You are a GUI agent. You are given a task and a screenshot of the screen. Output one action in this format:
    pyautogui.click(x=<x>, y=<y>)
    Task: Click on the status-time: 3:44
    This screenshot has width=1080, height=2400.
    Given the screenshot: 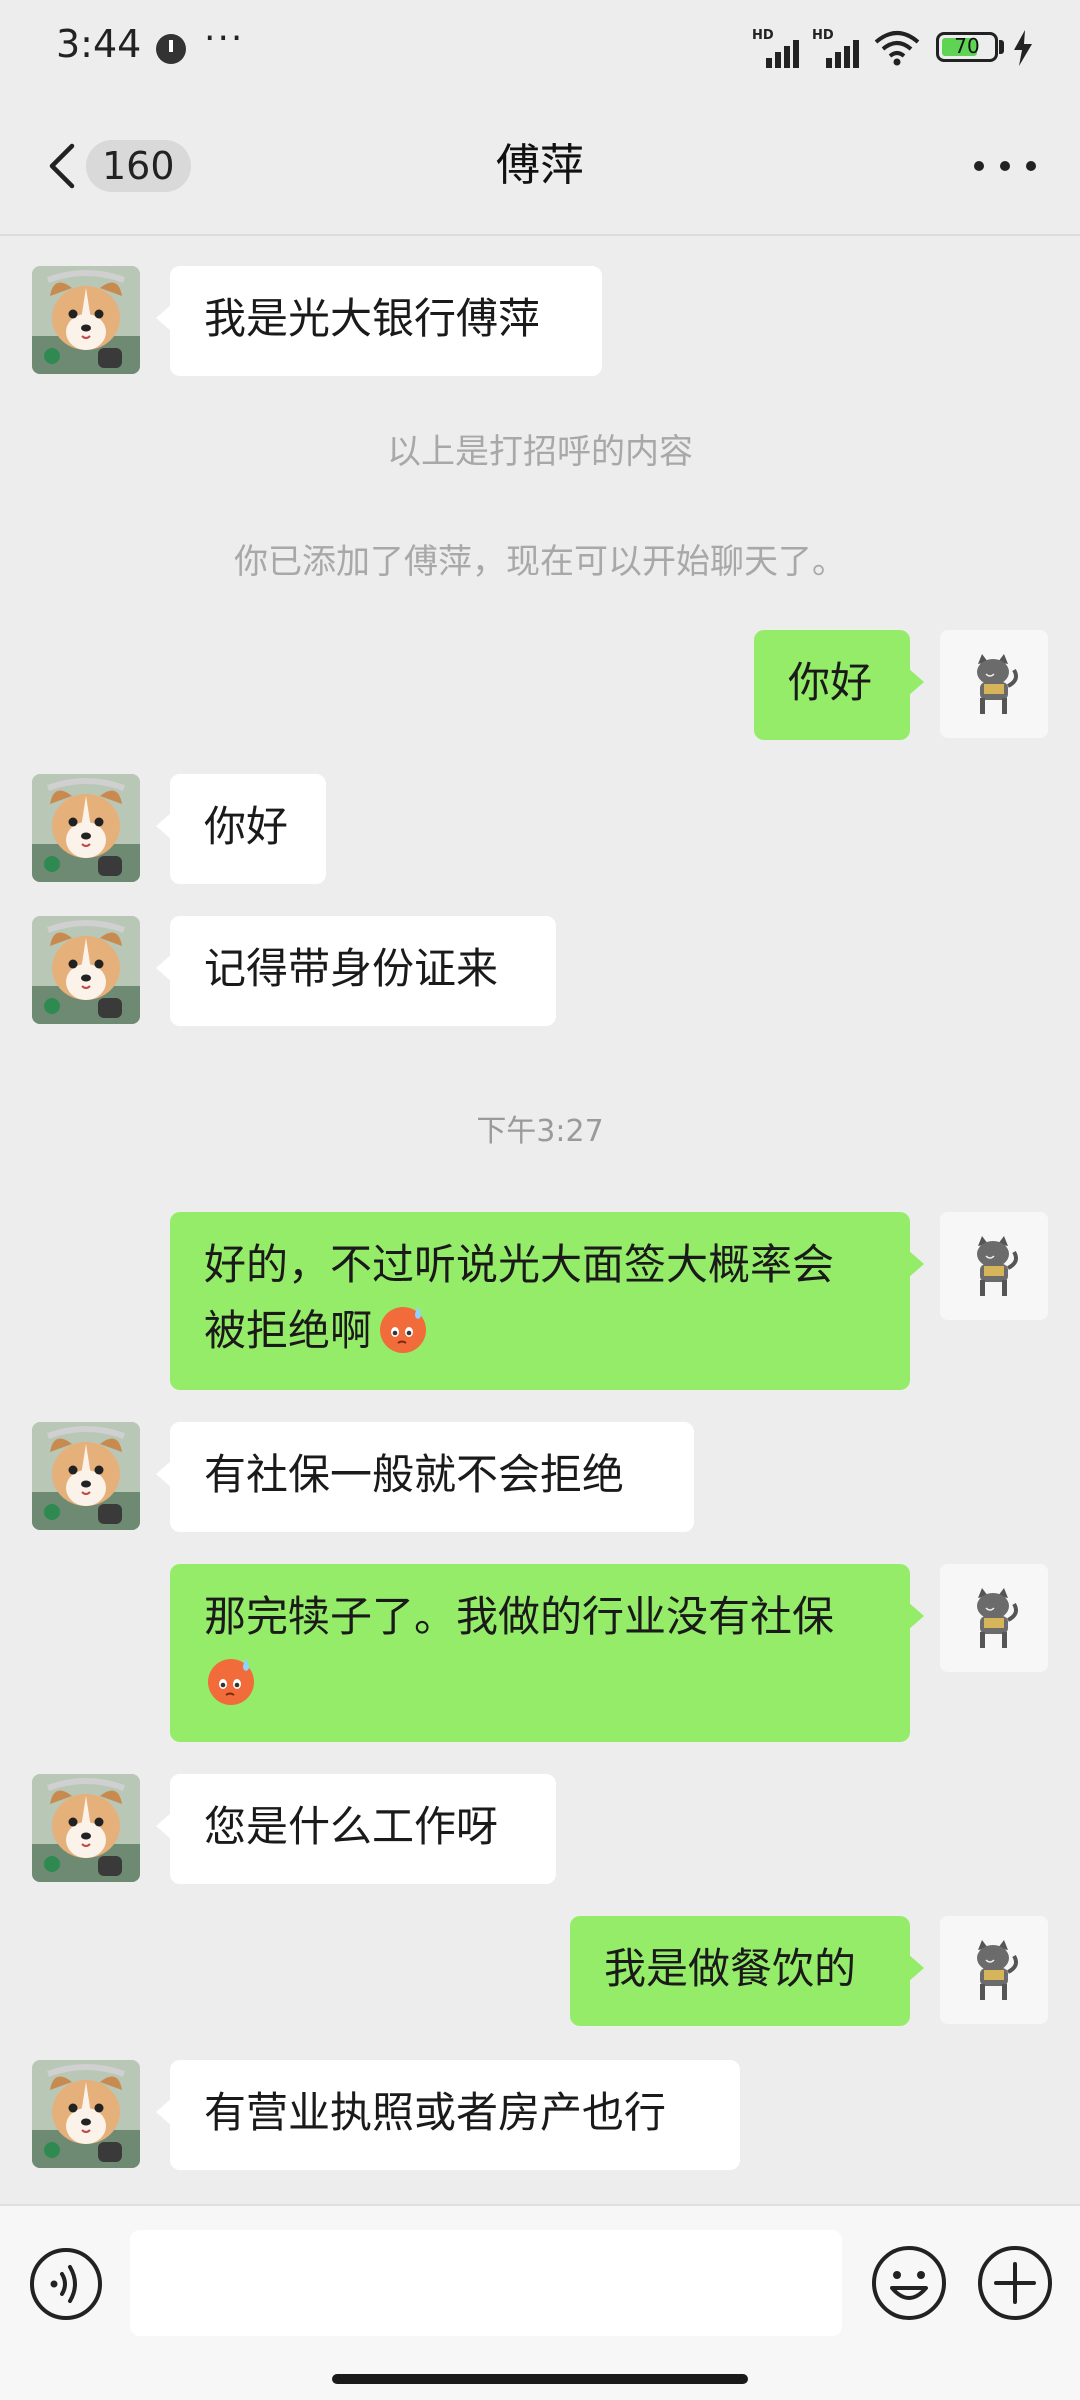 What is the action you would take?
    pyautogui.click(x=99, y=44)
    